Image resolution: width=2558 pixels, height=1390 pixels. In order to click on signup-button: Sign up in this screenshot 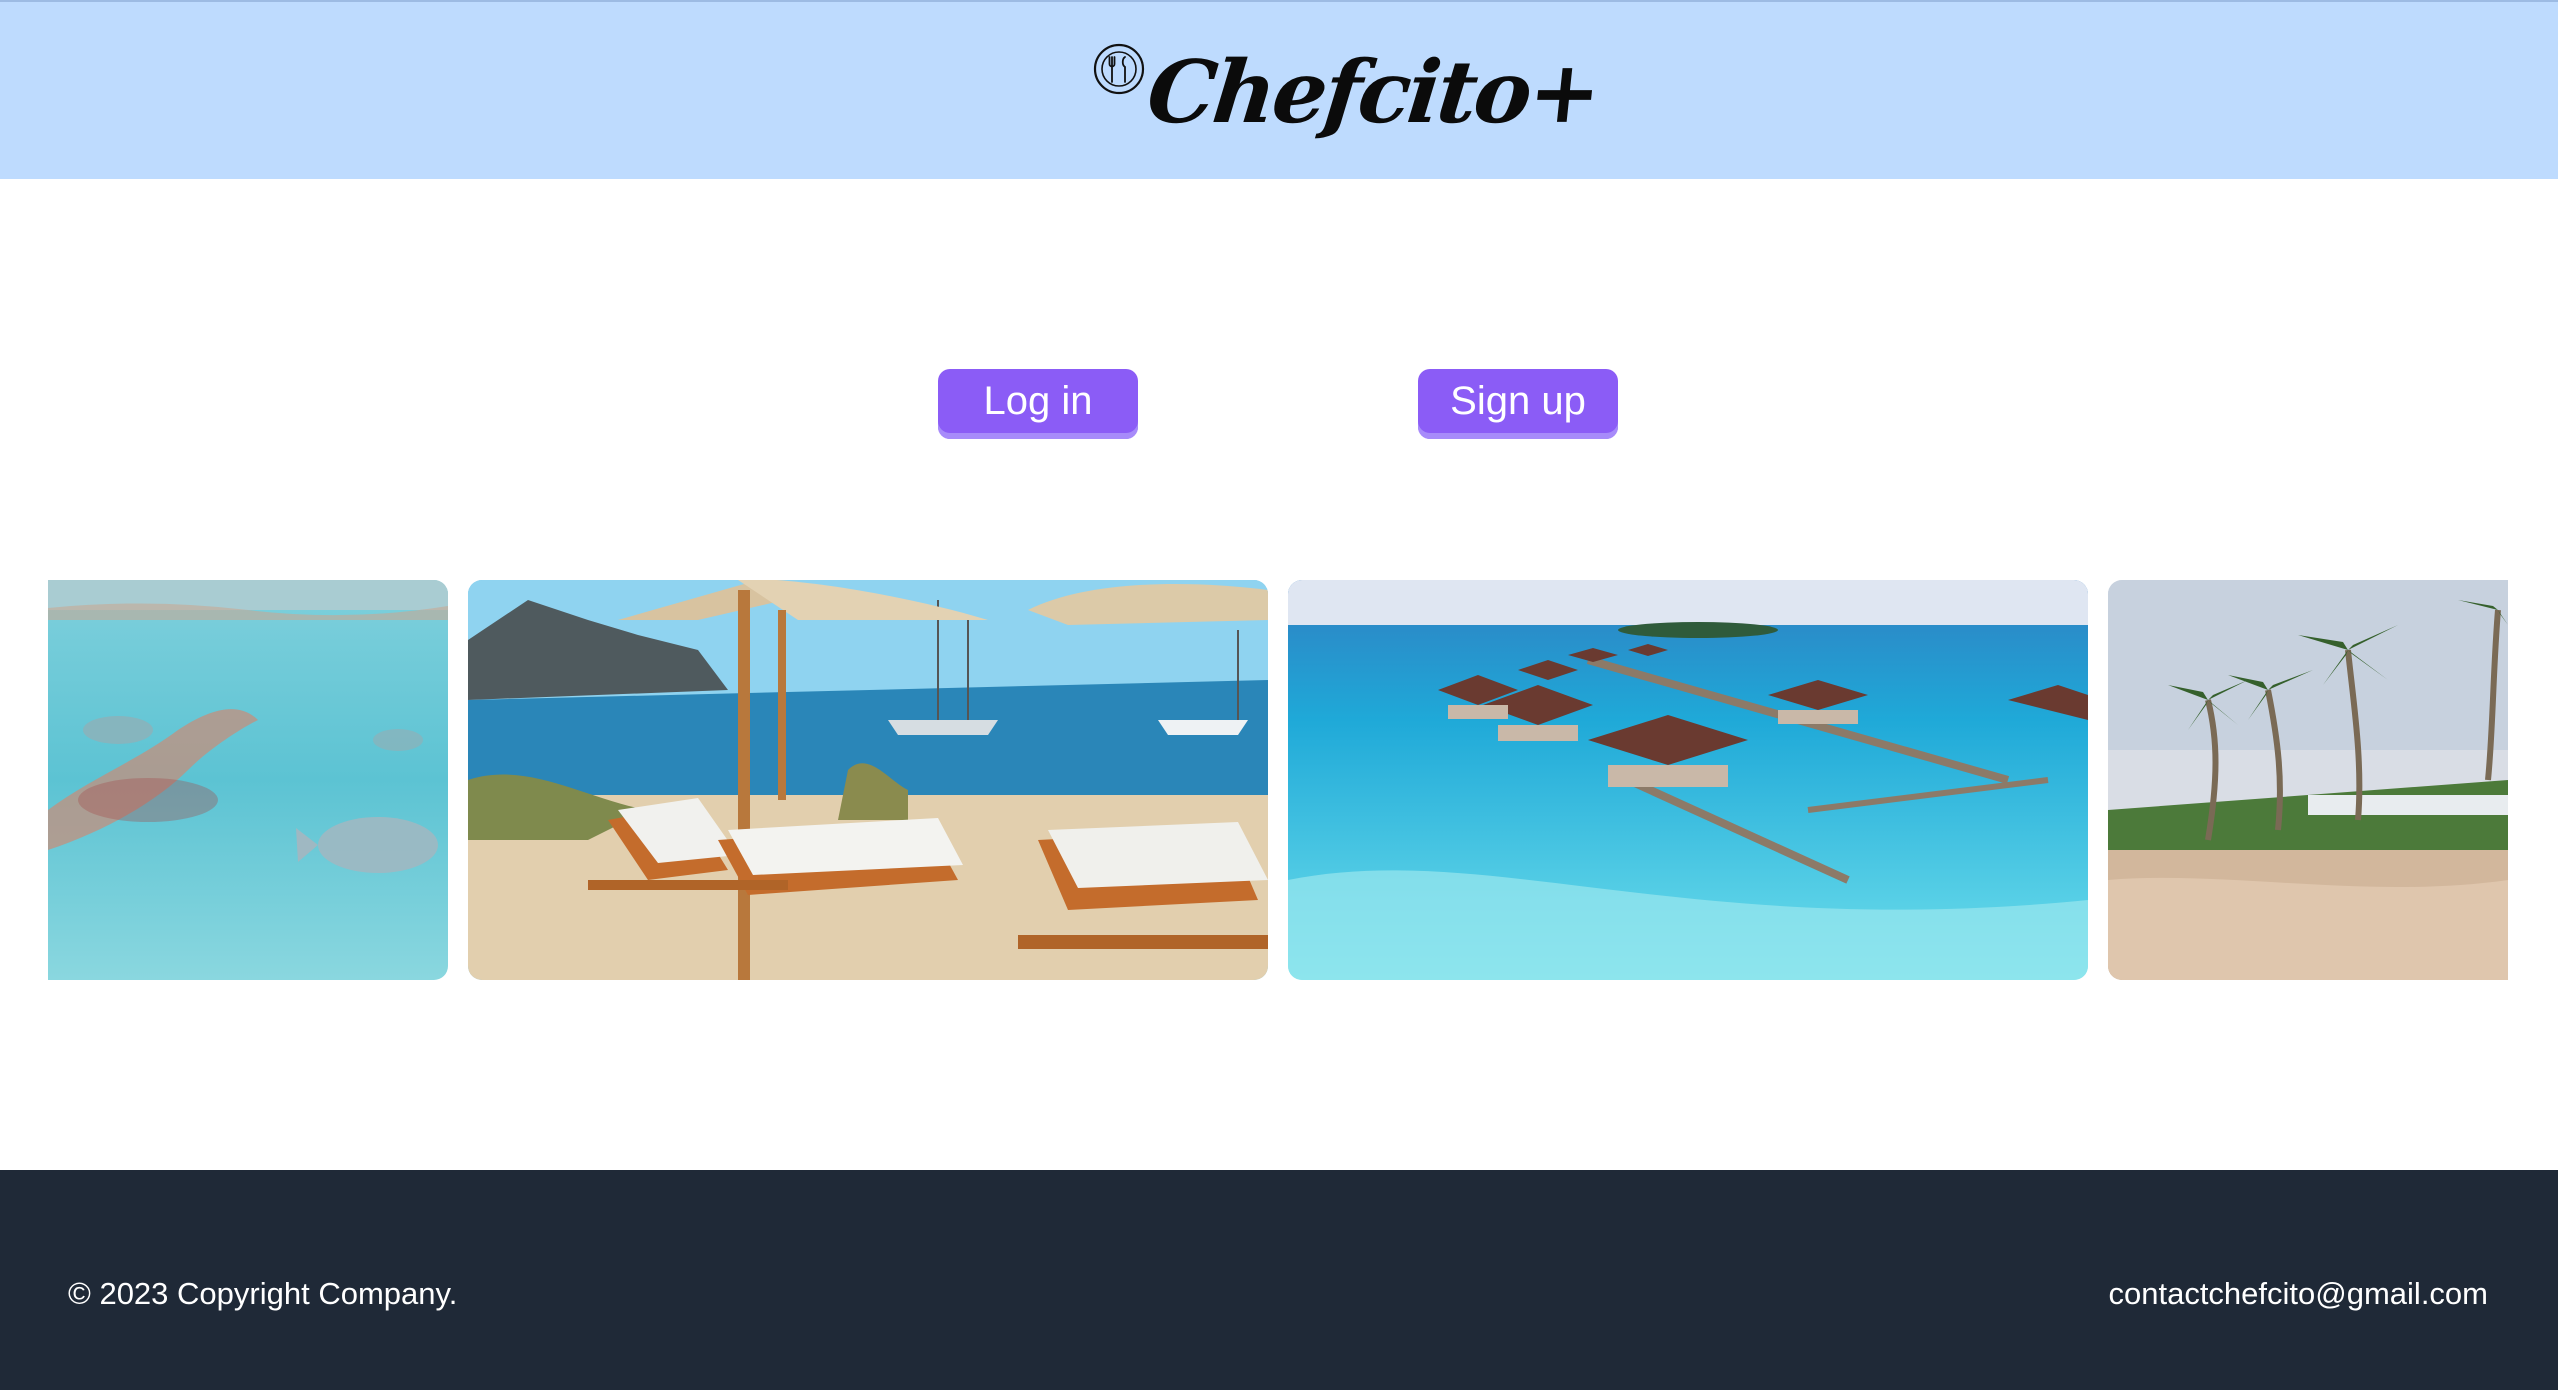, I will do `click(1518, 404)`.